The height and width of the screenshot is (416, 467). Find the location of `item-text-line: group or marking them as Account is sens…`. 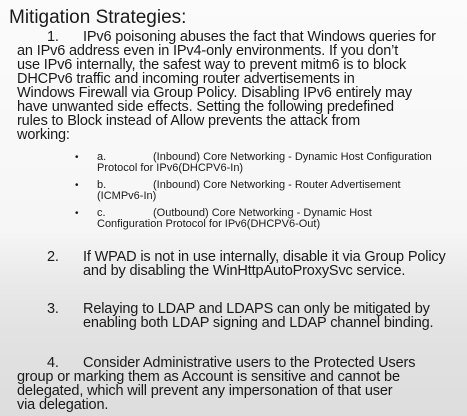

item-text-line: group or marking them as Account is sens… is located at coordinates (208, 377).